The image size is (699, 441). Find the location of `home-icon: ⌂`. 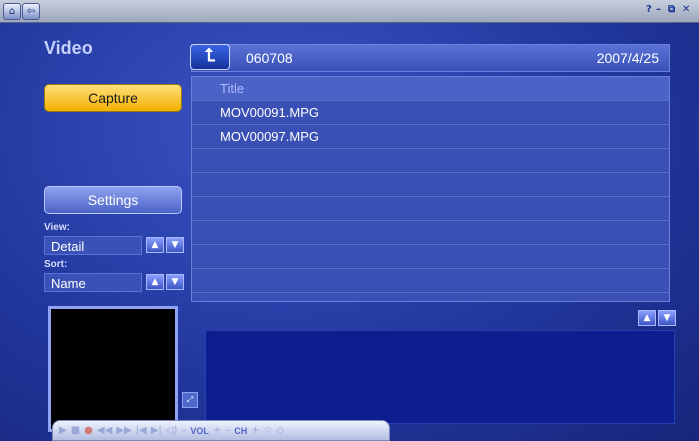

home-icon: ⌂ is located at coordinates (12, 11).